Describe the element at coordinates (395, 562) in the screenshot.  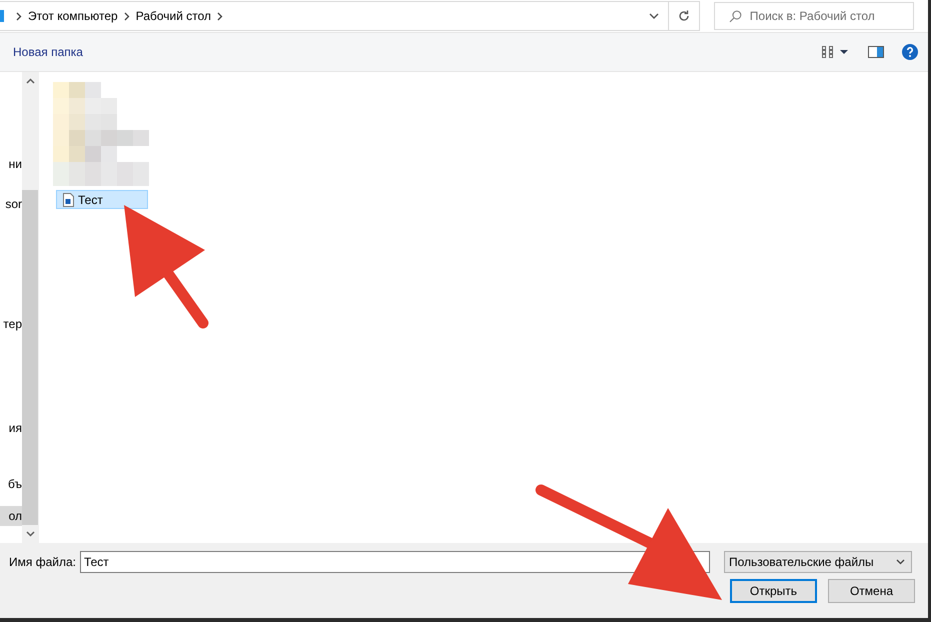
I see `filename-field: Тест` at that location.